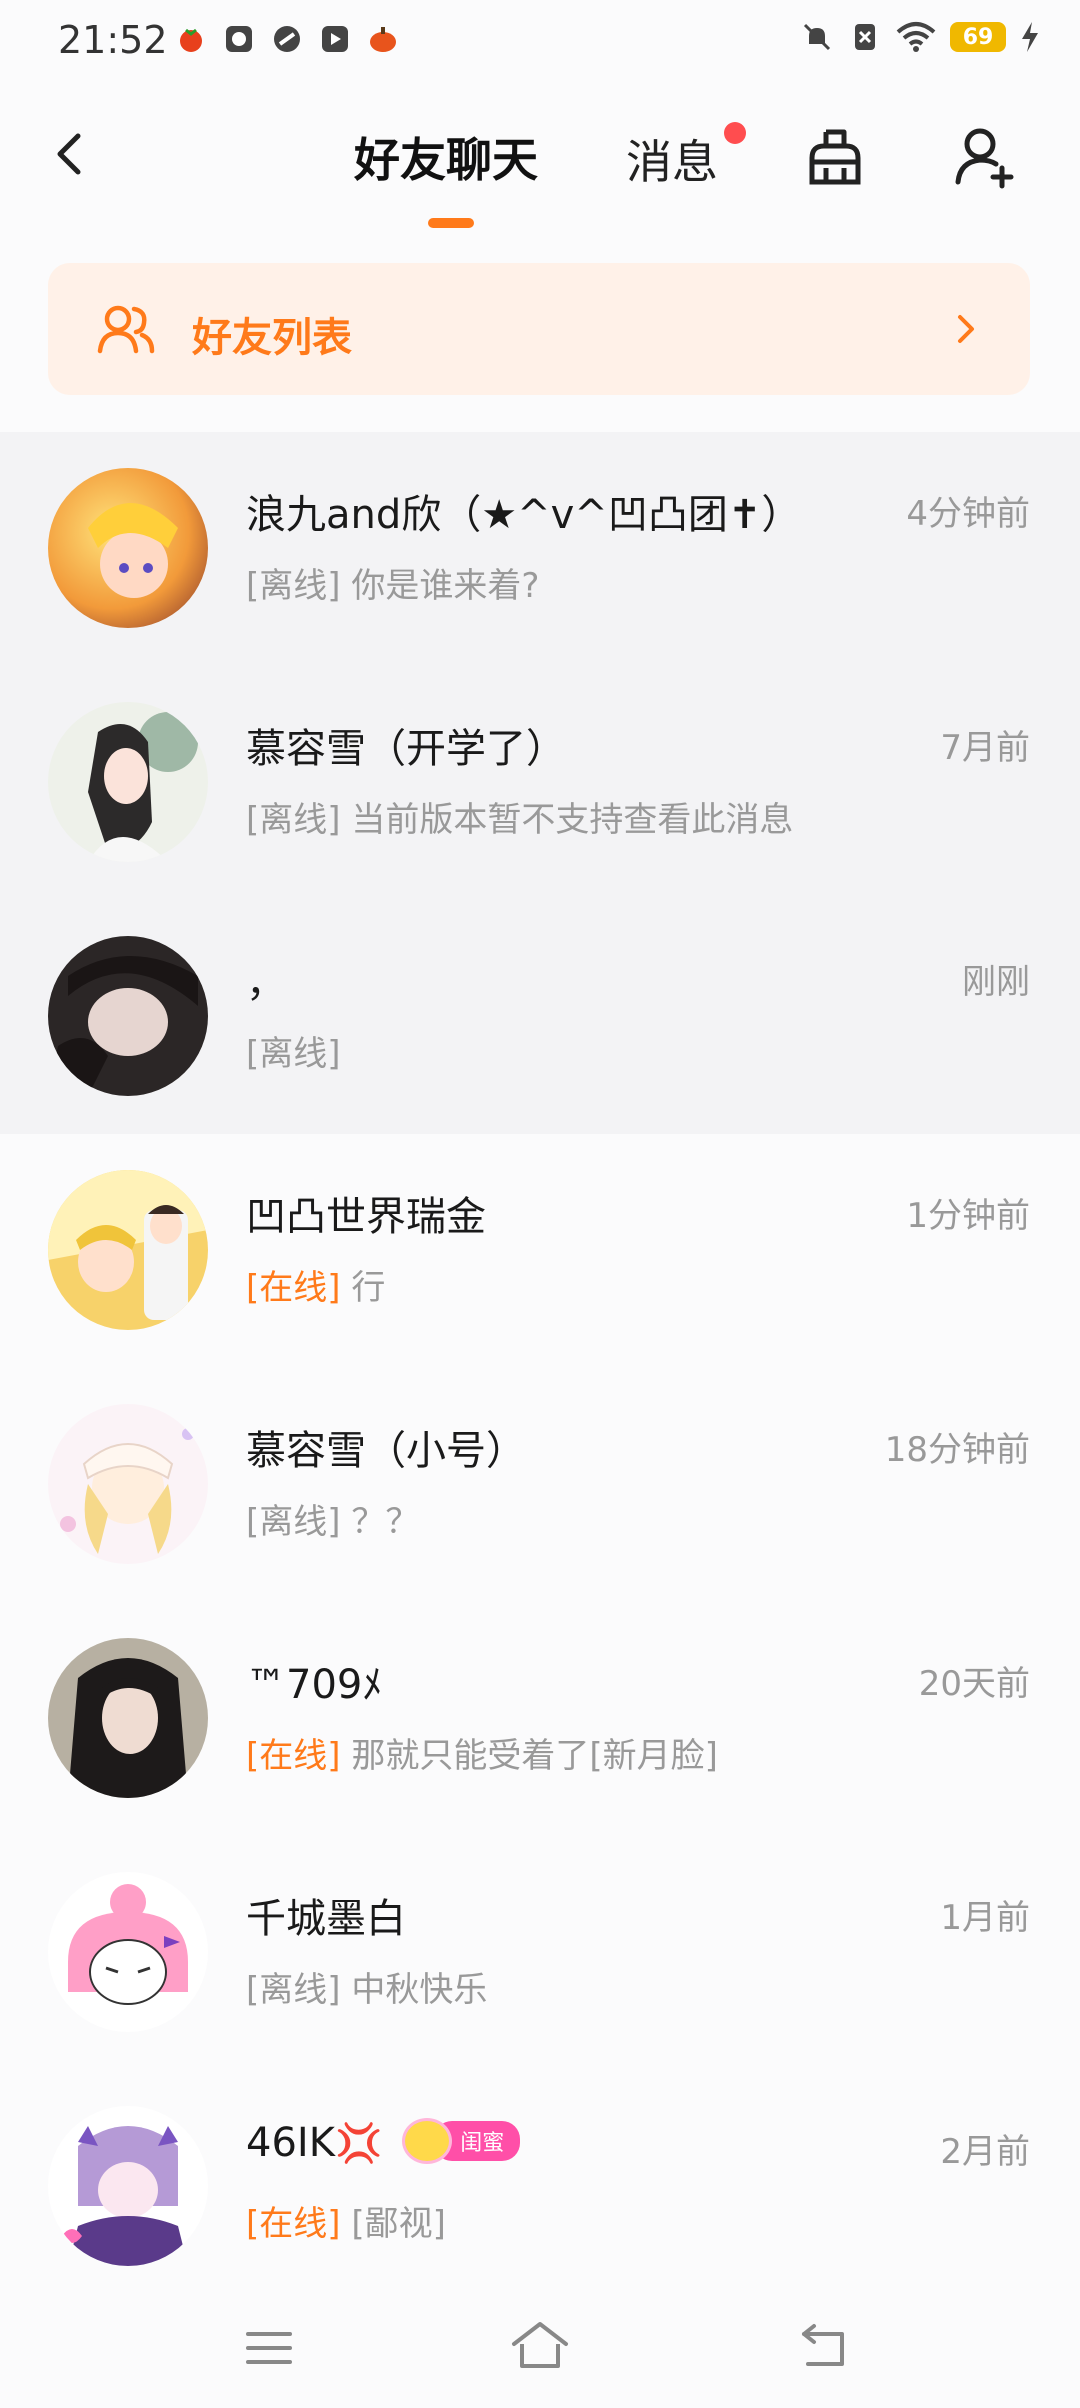 This screenshot has height=2408, width=1080. What do you see at coordinates (383, 39) in the screenshot?
I see `pumpkin-app-icon` at bounding box center [383, 39].